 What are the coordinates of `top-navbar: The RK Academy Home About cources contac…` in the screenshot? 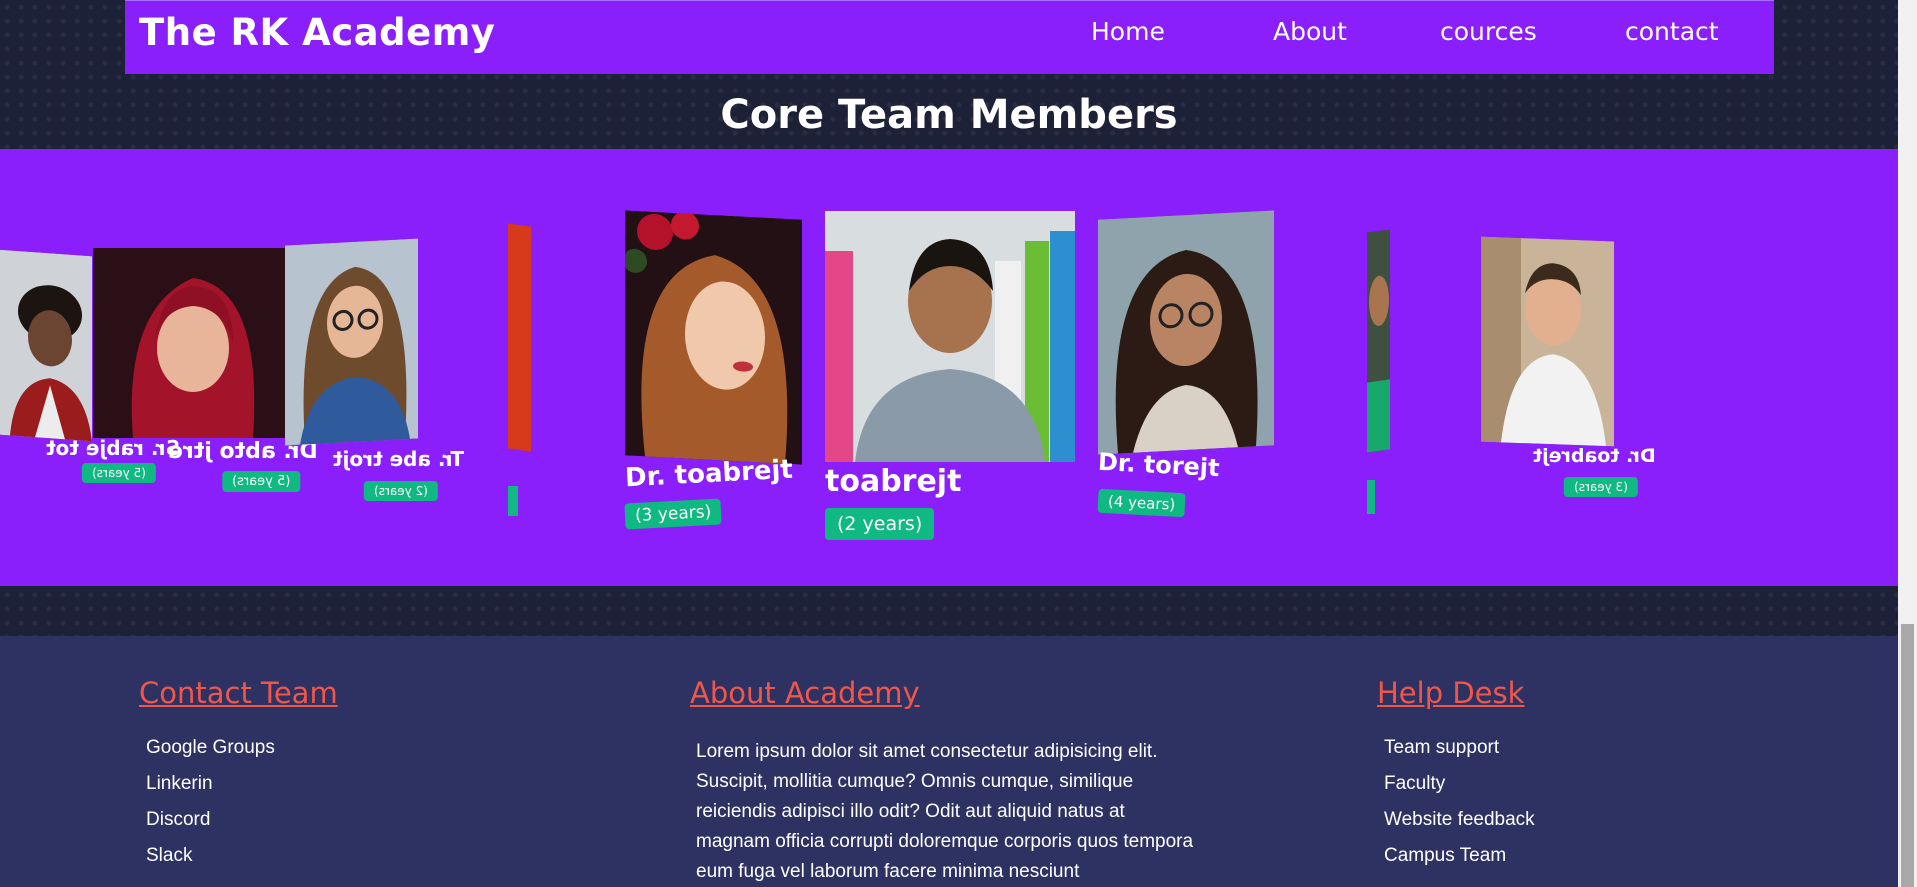 It's located at (949, 37).